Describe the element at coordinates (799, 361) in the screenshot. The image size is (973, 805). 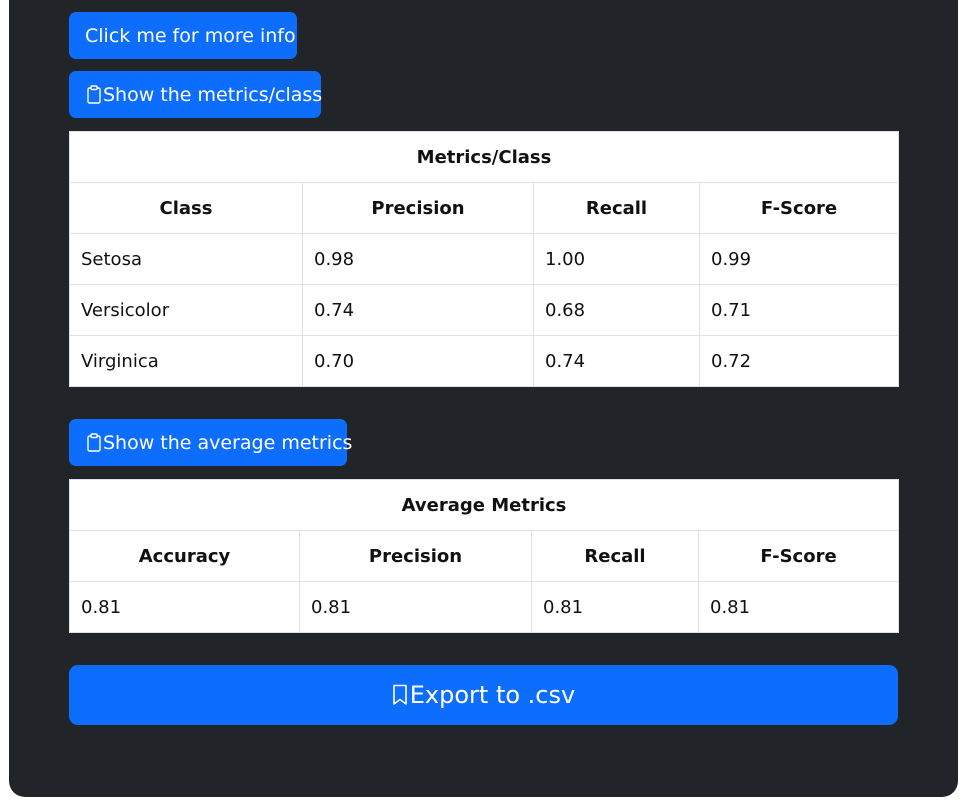
I see `table-cell: 0.72` at that location.